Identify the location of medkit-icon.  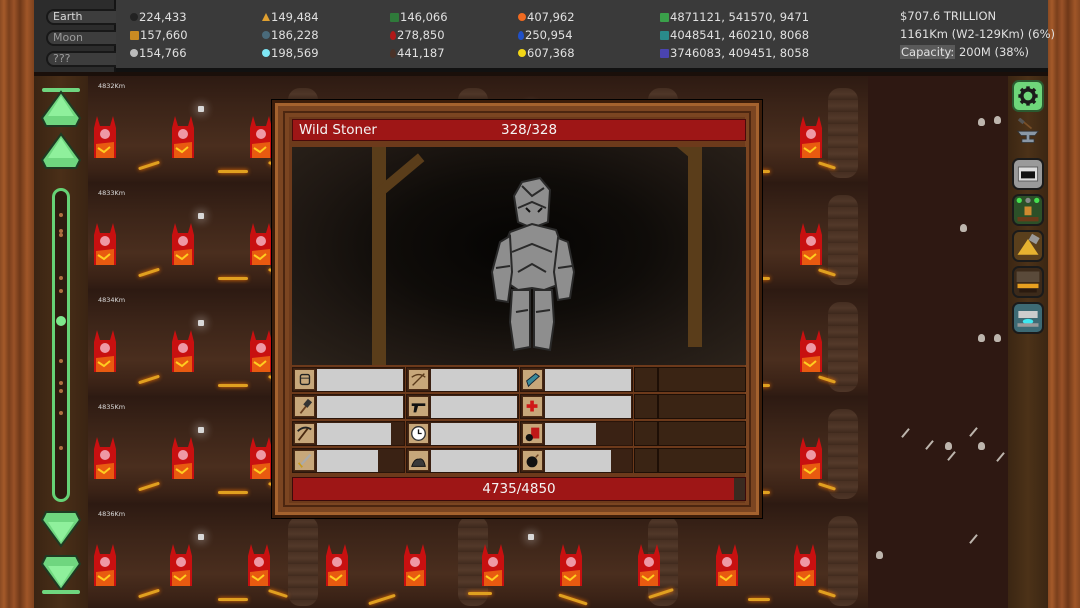
(532, 406).